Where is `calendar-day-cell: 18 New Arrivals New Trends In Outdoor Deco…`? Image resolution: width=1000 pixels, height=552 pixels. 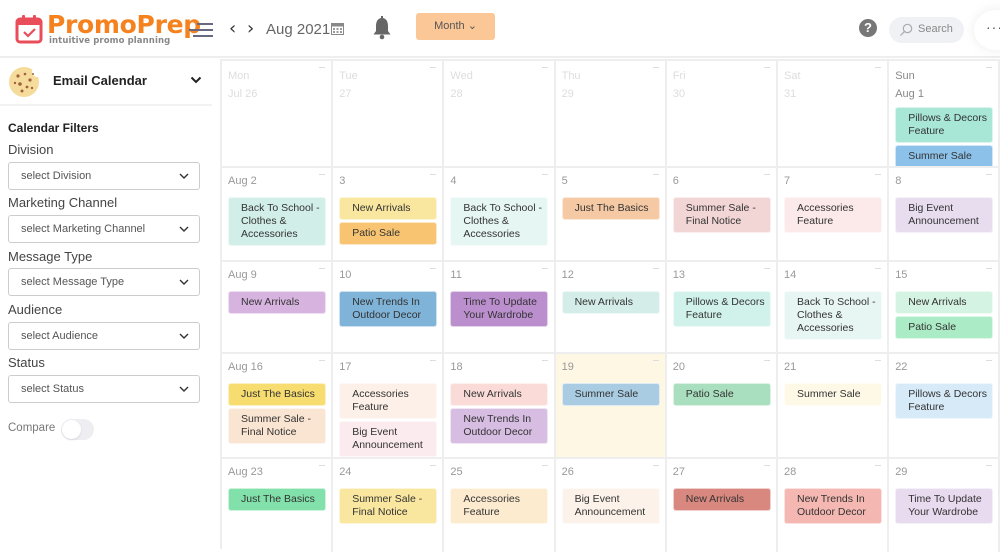
calendar-day-cell: 18 New Arrivals New Trends In Outdoor Deco… is located at coordinates (500, 405).